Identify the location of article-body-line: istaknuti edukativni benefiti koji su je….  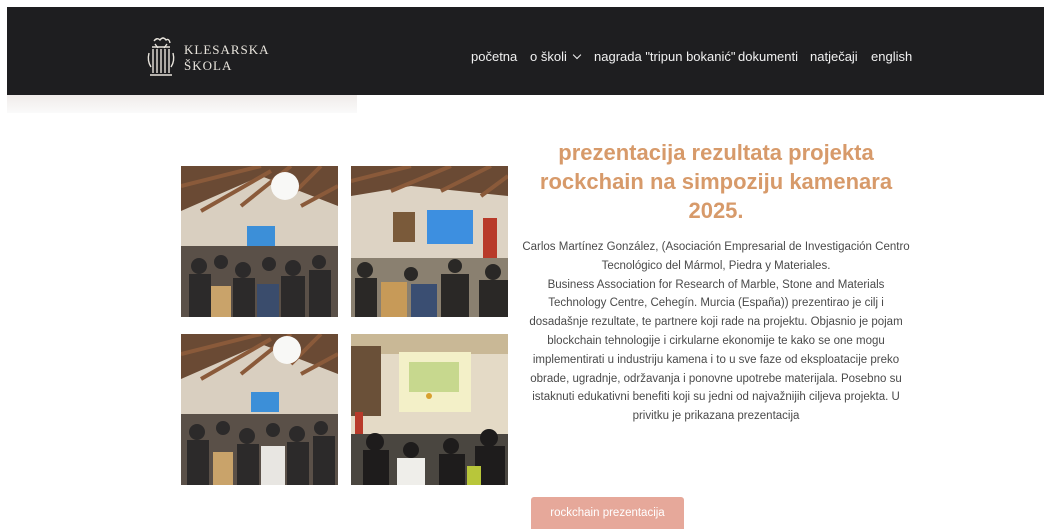
(716, 397).